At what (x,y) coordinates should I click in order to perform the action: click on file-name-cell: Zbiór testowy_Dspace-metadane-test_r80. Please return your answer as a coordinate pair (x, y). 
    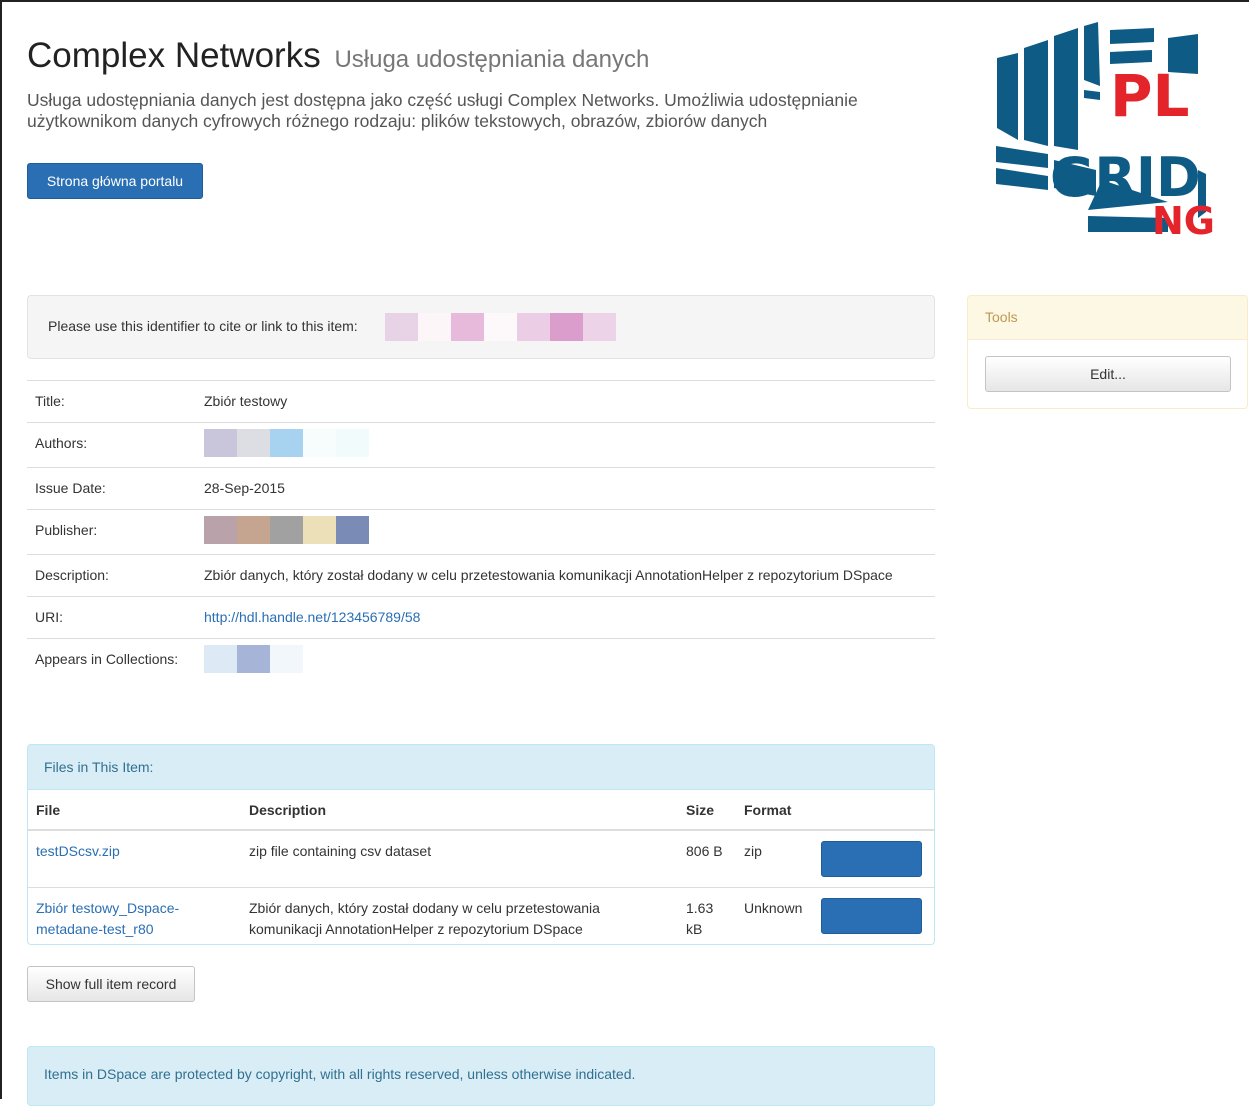
    Looking at the image, I should click on (134, 915).